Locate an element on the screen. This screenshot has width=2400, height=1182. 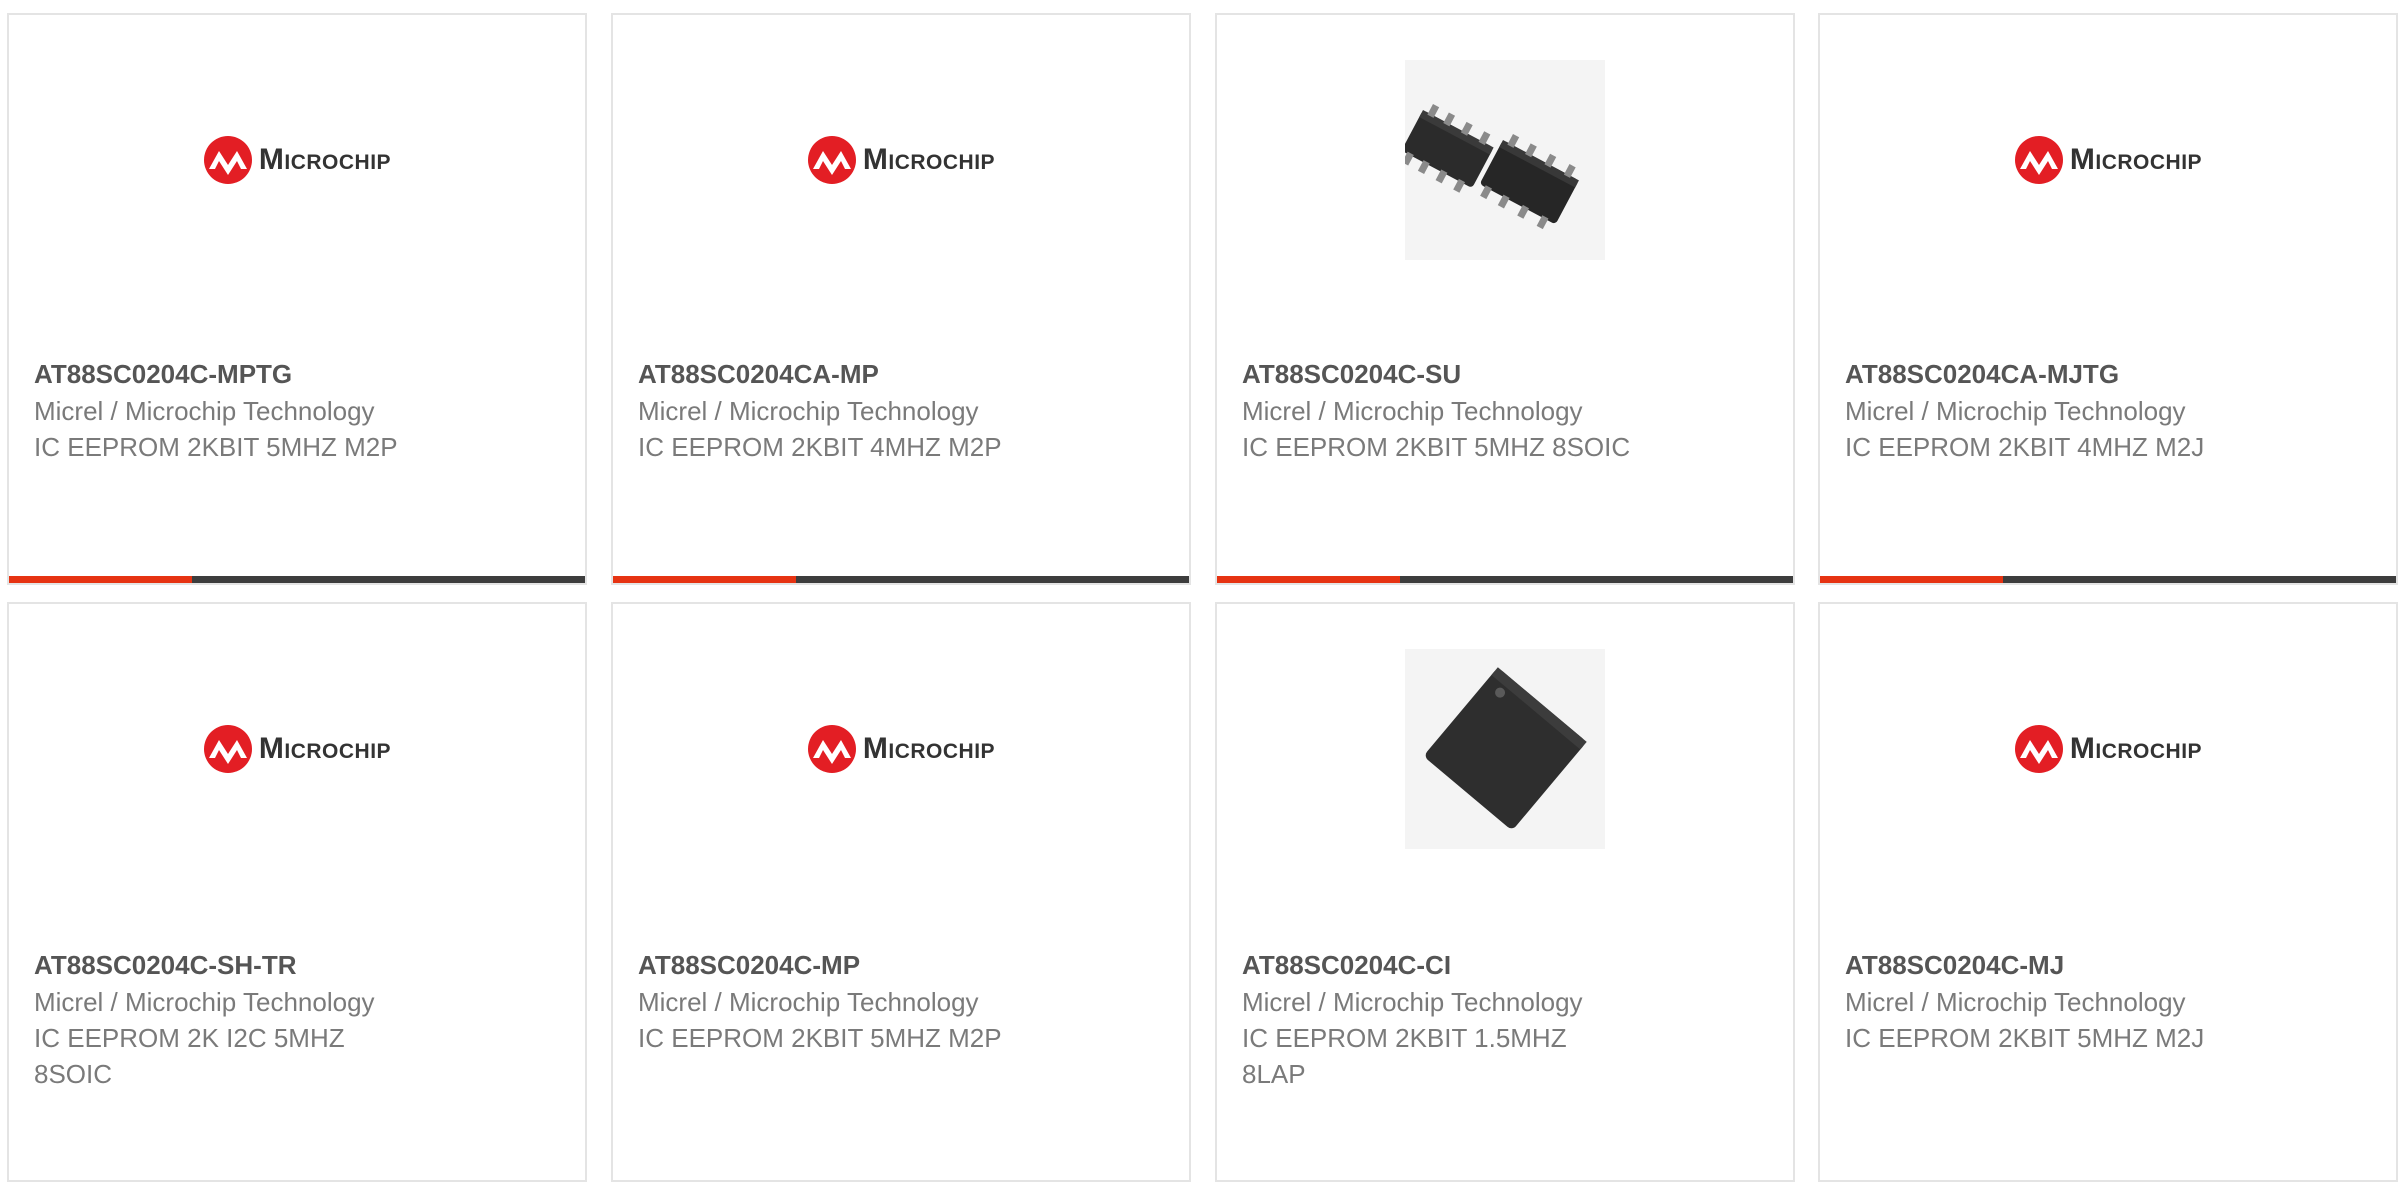
soic-chip-photo is located at coordinates (1505, 160).